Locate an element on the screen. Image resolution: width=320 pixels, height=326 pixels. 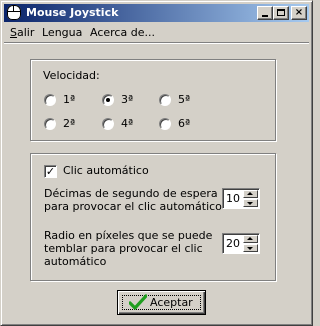
radius-spinner-buttons is located at coordinates (250, 243).